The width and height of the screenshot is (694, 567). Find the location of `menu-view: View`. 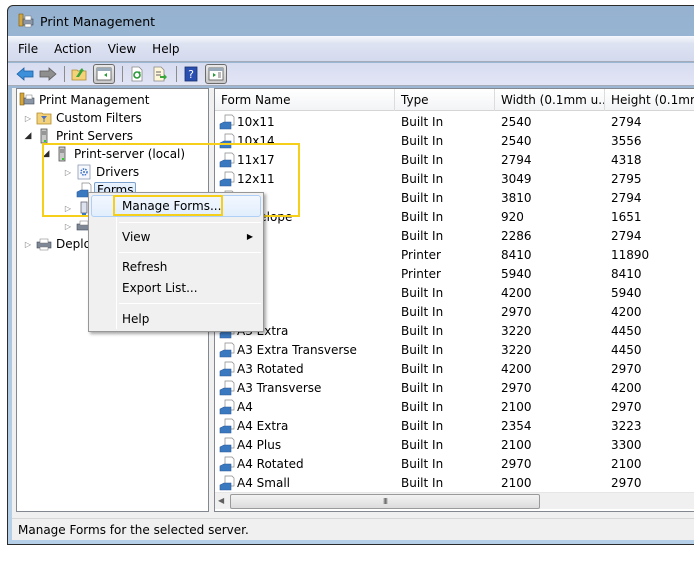

menu-view: View is located at coordinates (122, 49).